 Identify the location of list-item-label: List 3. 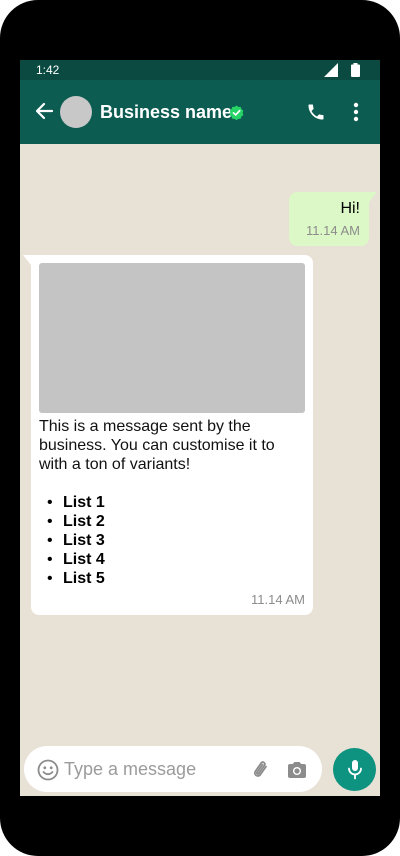
(84, 540).